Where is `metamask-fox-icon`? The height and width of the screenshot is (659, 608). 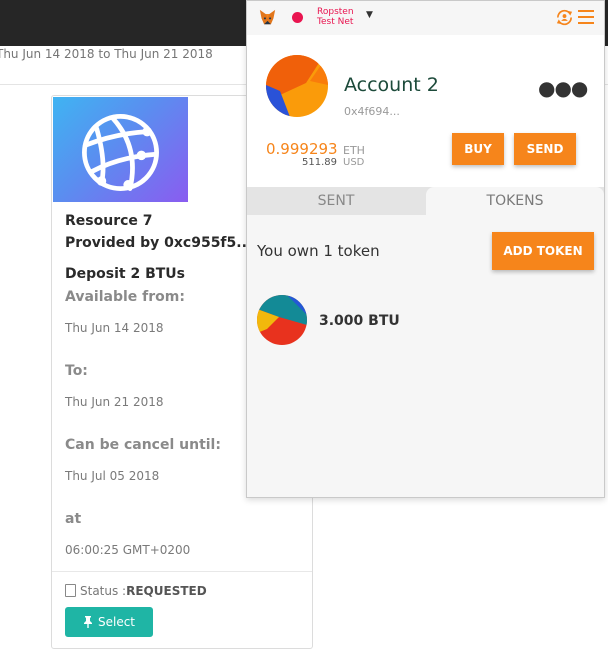 metamask-fox-icon is located at coordinates (267, 17).